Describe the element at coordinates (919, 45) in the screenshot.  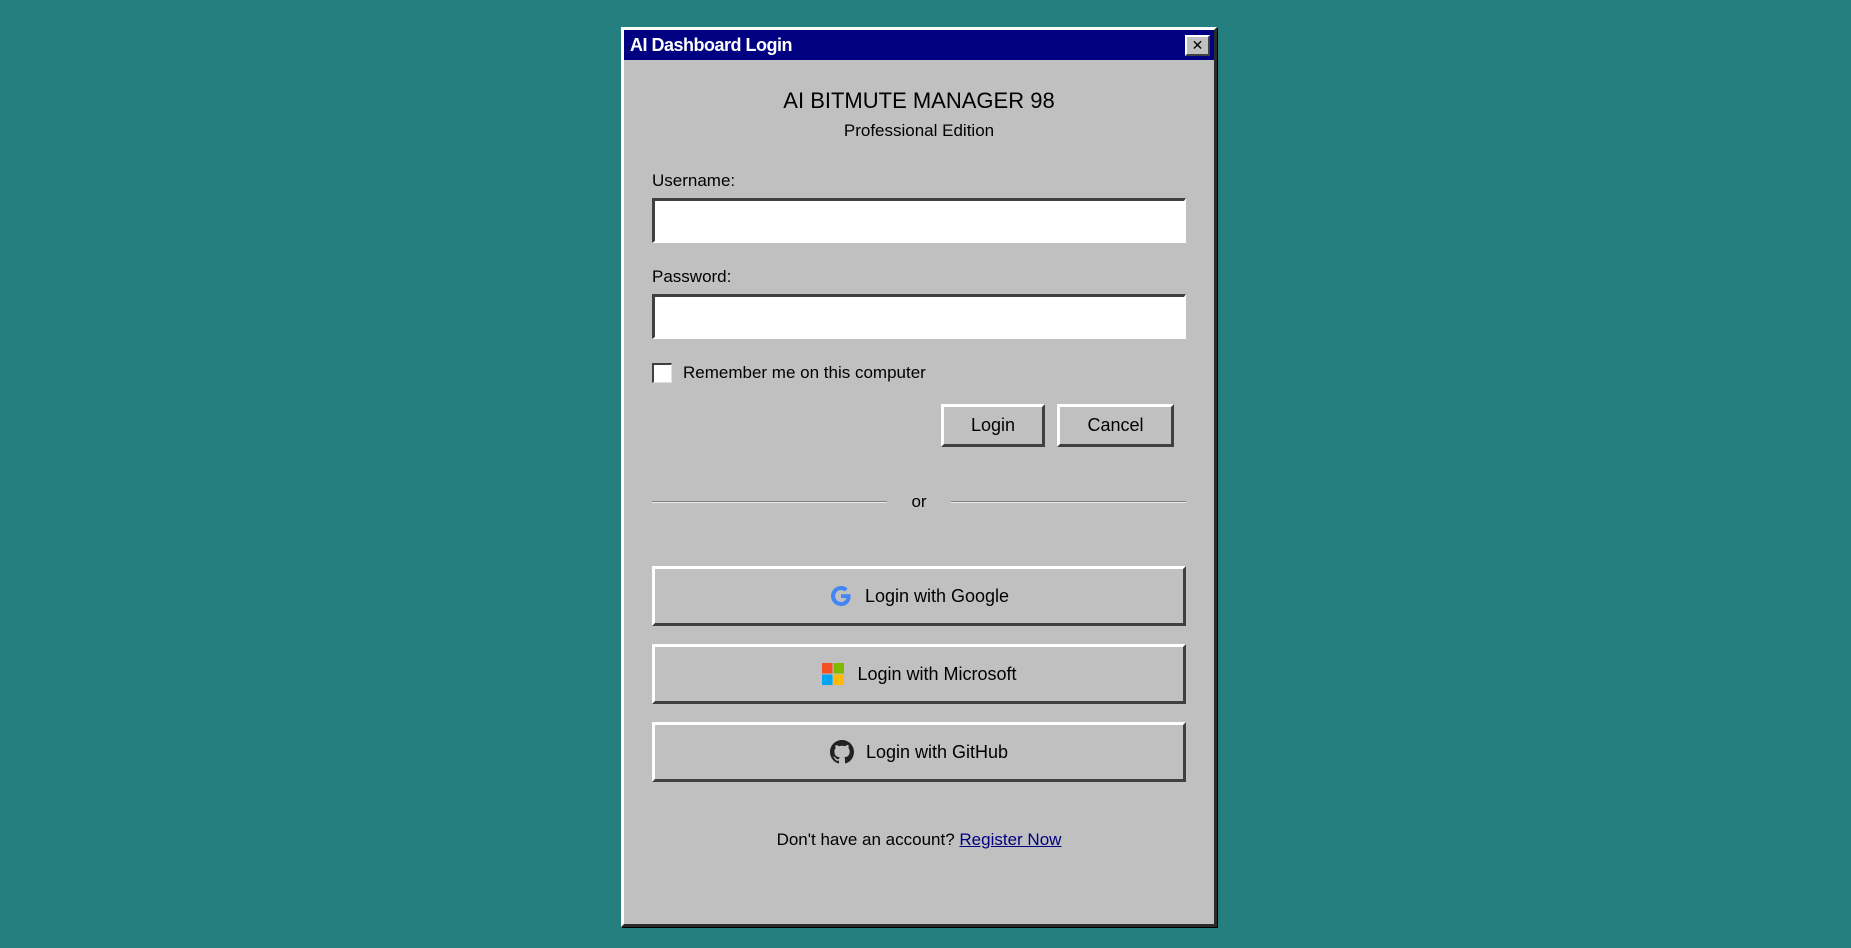
I see `title-bar: AI Dashboard Login ✕` at that location.